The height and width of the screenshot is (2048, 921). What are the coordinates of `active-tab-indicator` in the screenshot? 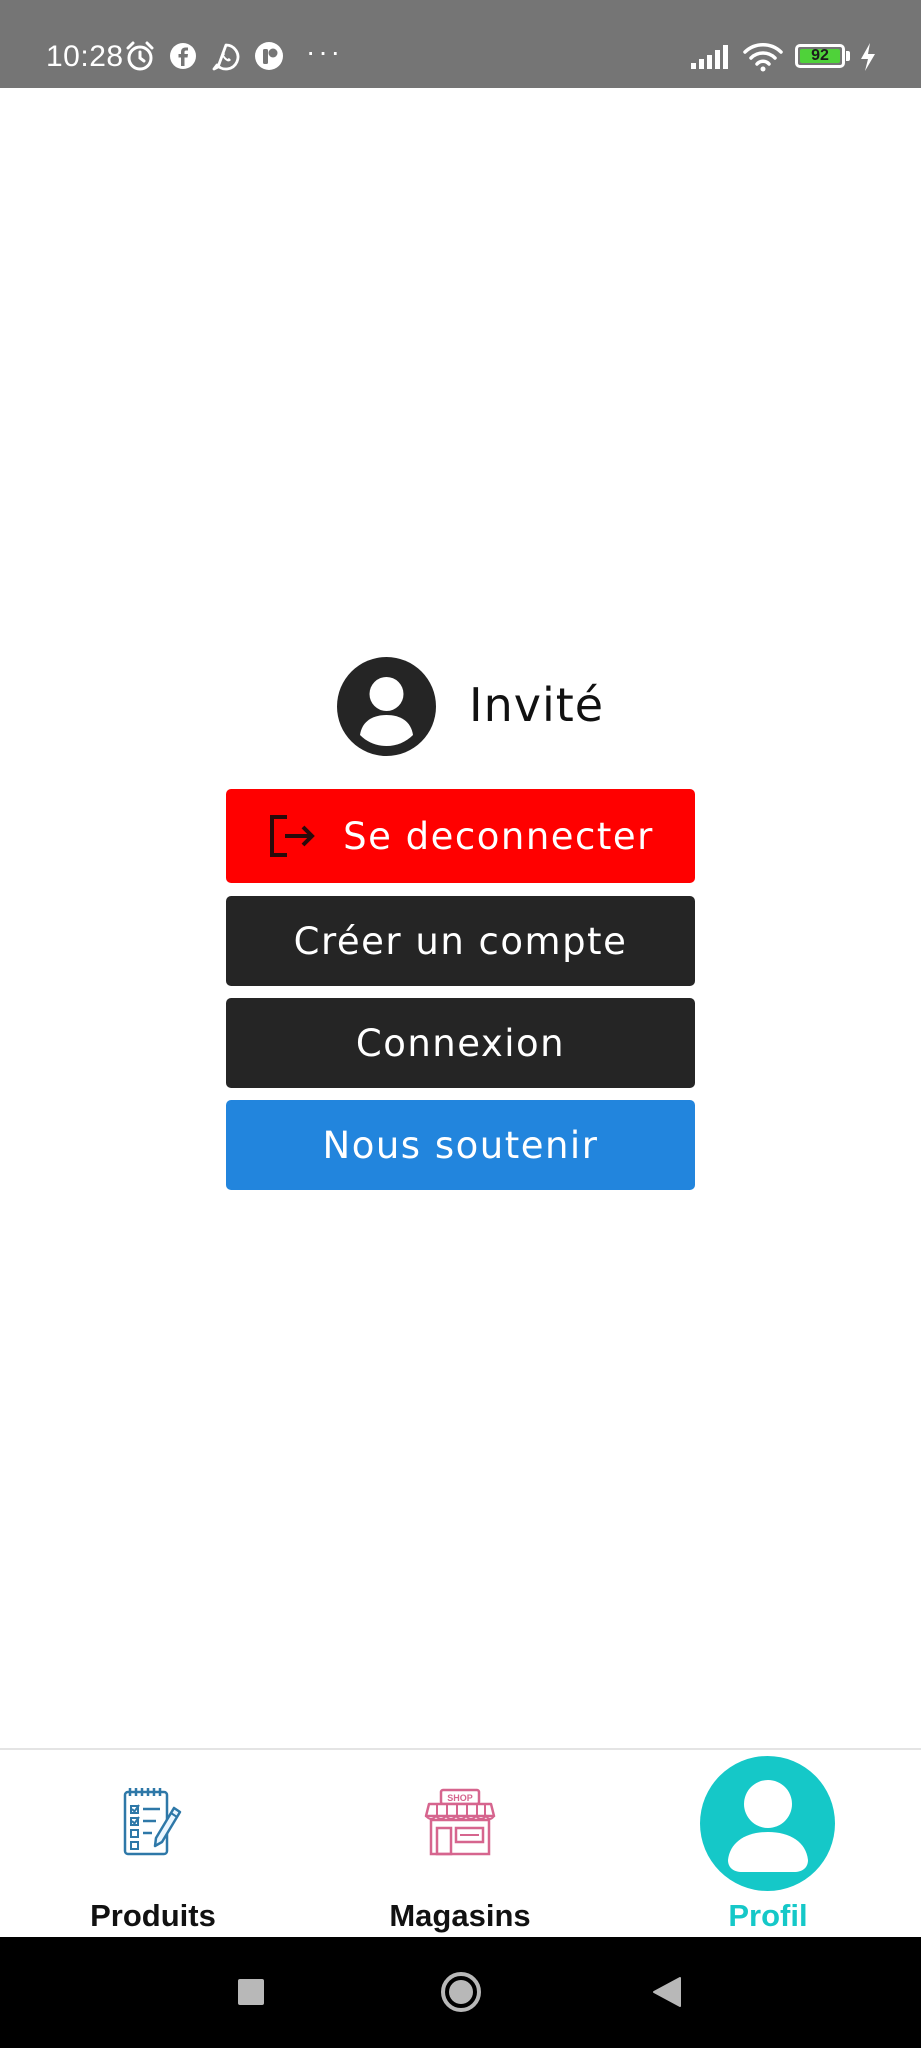 It's located at (767, 1823).